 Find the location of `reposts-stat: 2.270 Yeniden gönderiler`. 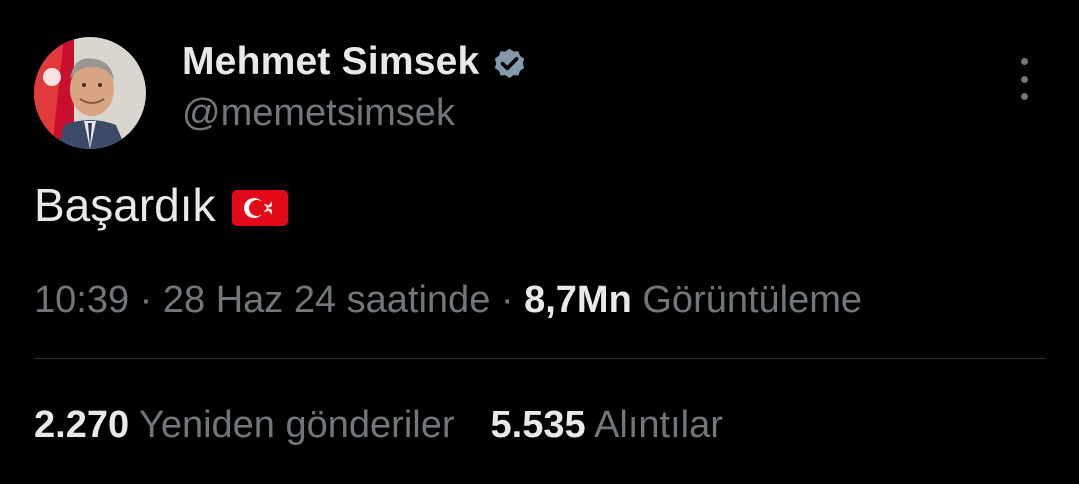

reposts-stat: 2.270 Yeniden gönderiler is located at coordinates (244, 425).